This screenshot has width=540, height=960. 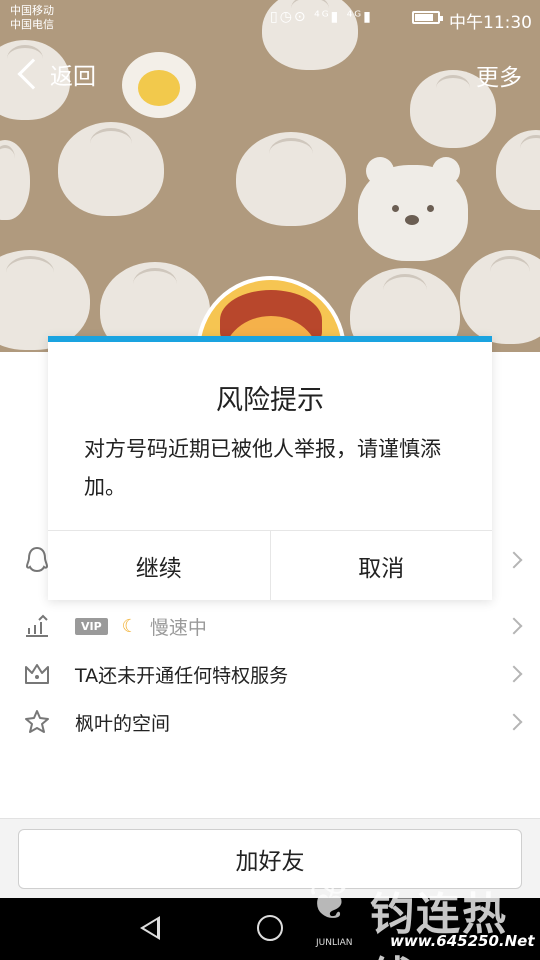 What do you see at coordinates (73, 77) in the screenshot?
I see `back-label: 返回` at bounding box center [73, 77].